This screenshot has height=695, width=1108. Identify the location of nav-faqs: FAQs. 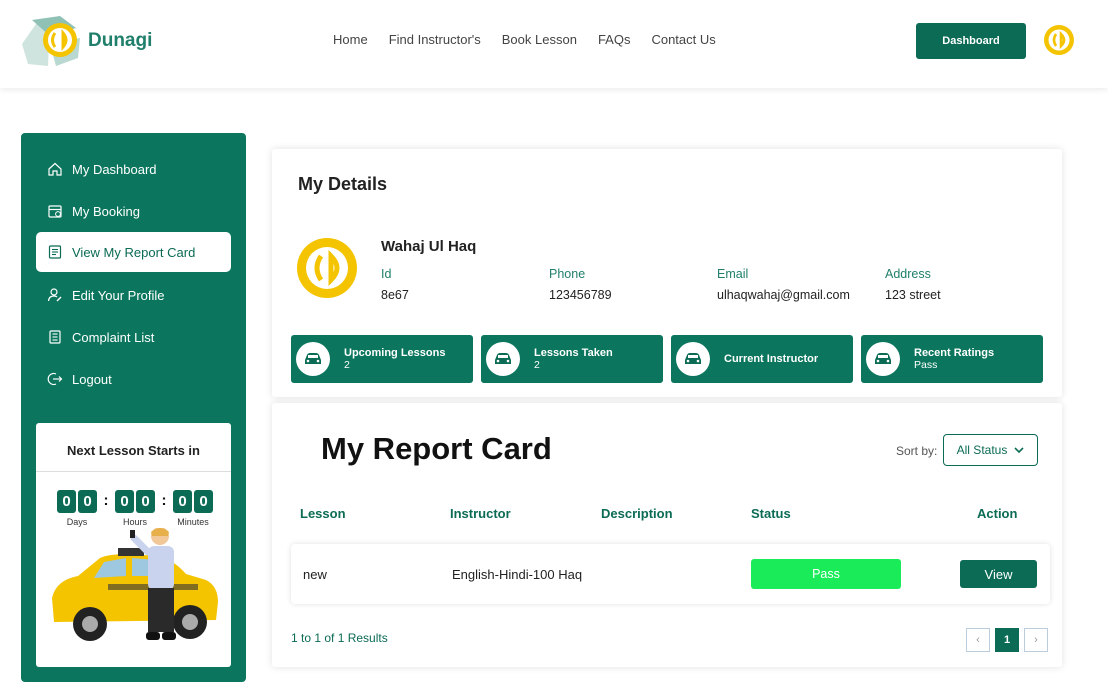
(614, 39).